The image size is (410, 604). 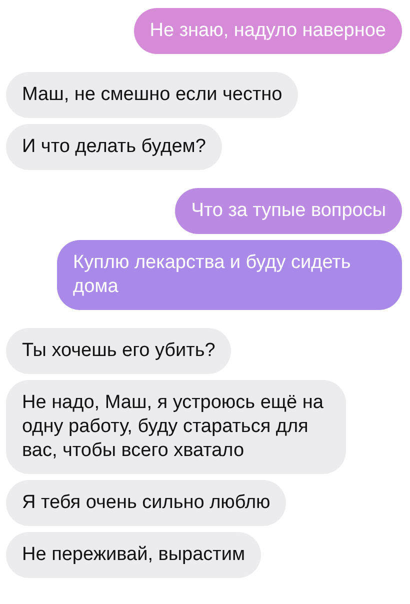 I want to click on message-bubble: Что за тупые вопросы, so click(x=288, y=211).